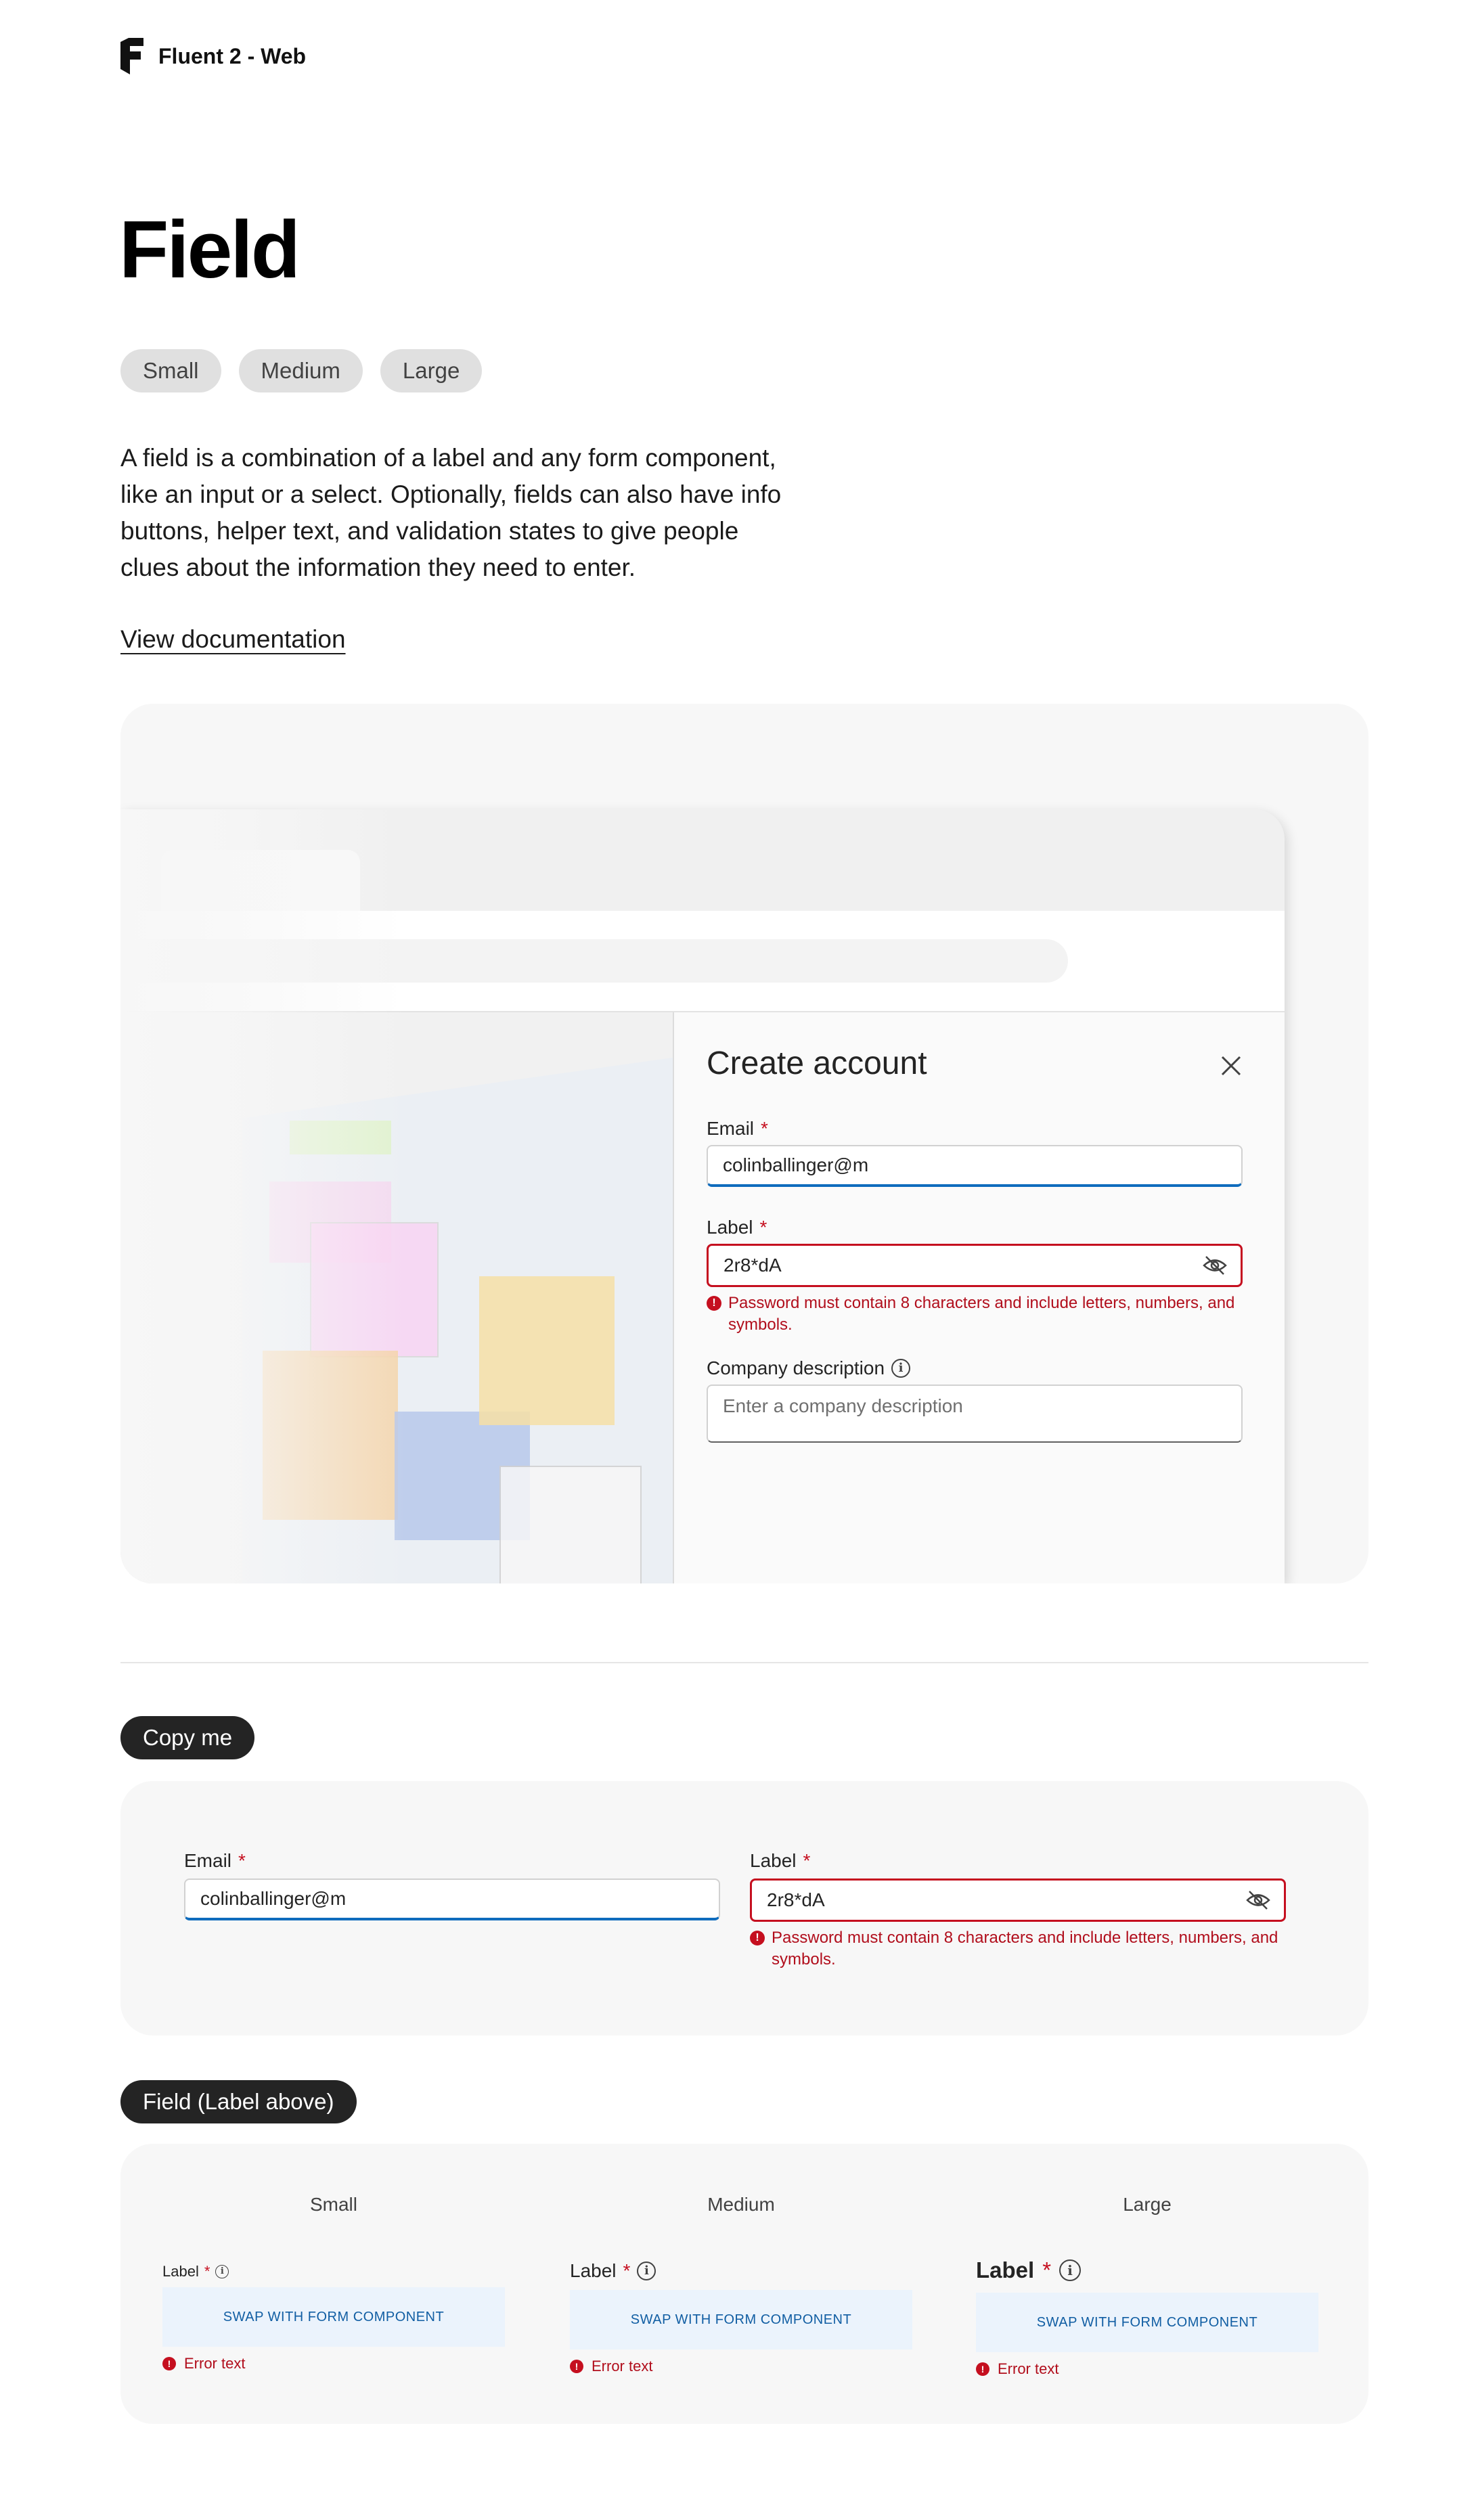  I want to click on swap-placeholder-large: SWAP WITH FORM COMPONENT, so click(1147, 2322).